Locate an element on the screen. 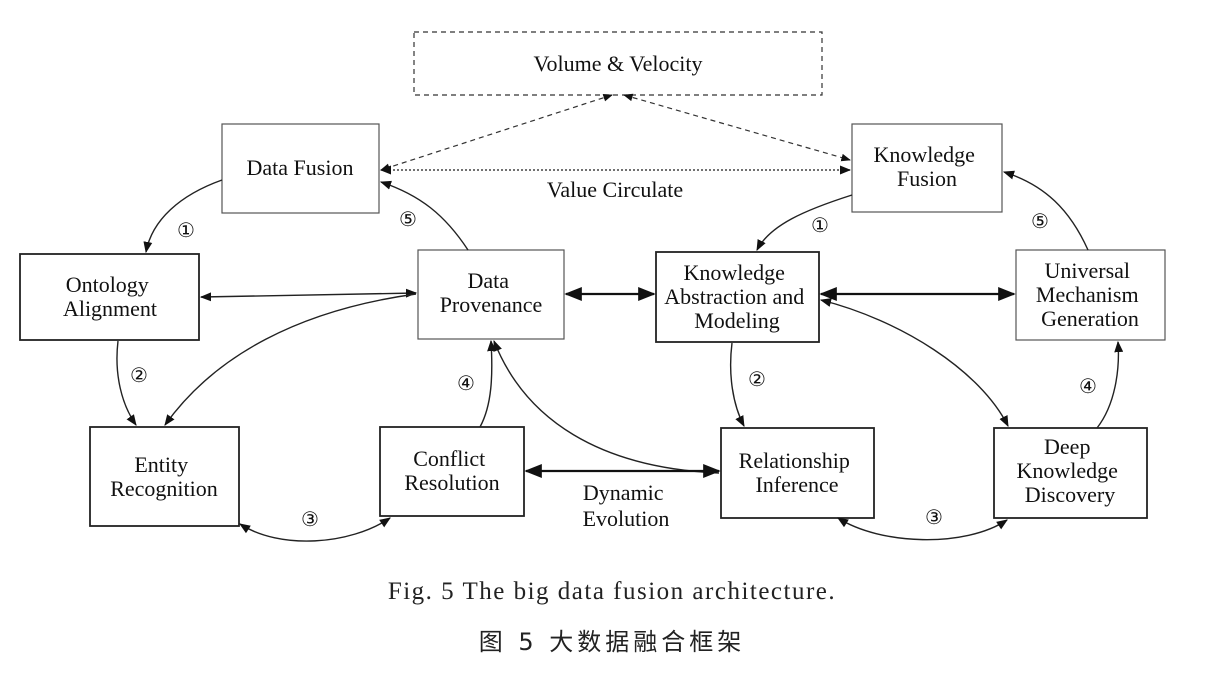 This screenshot has height=699, width=1224. step-4-left: ④ is located at coordinates (466, 383).